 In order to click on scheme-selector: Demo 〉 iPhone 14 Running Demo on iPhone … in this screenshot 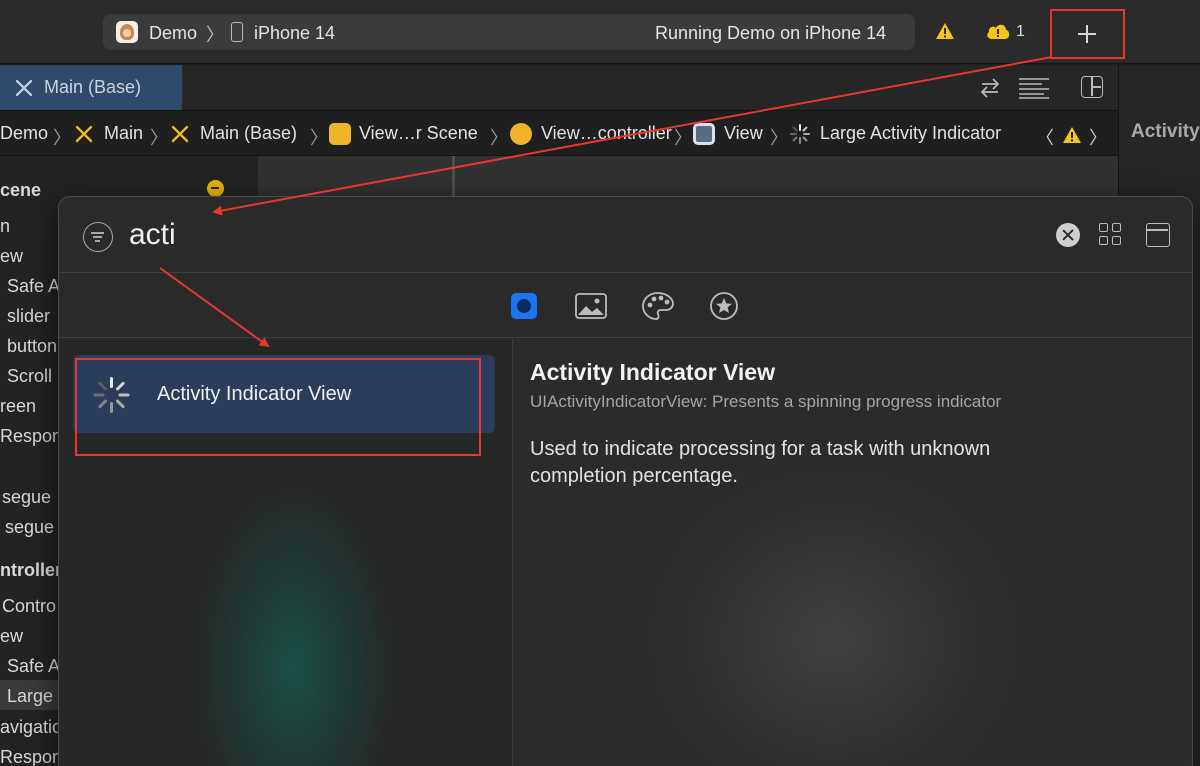, I will do `click(509, 32)`.